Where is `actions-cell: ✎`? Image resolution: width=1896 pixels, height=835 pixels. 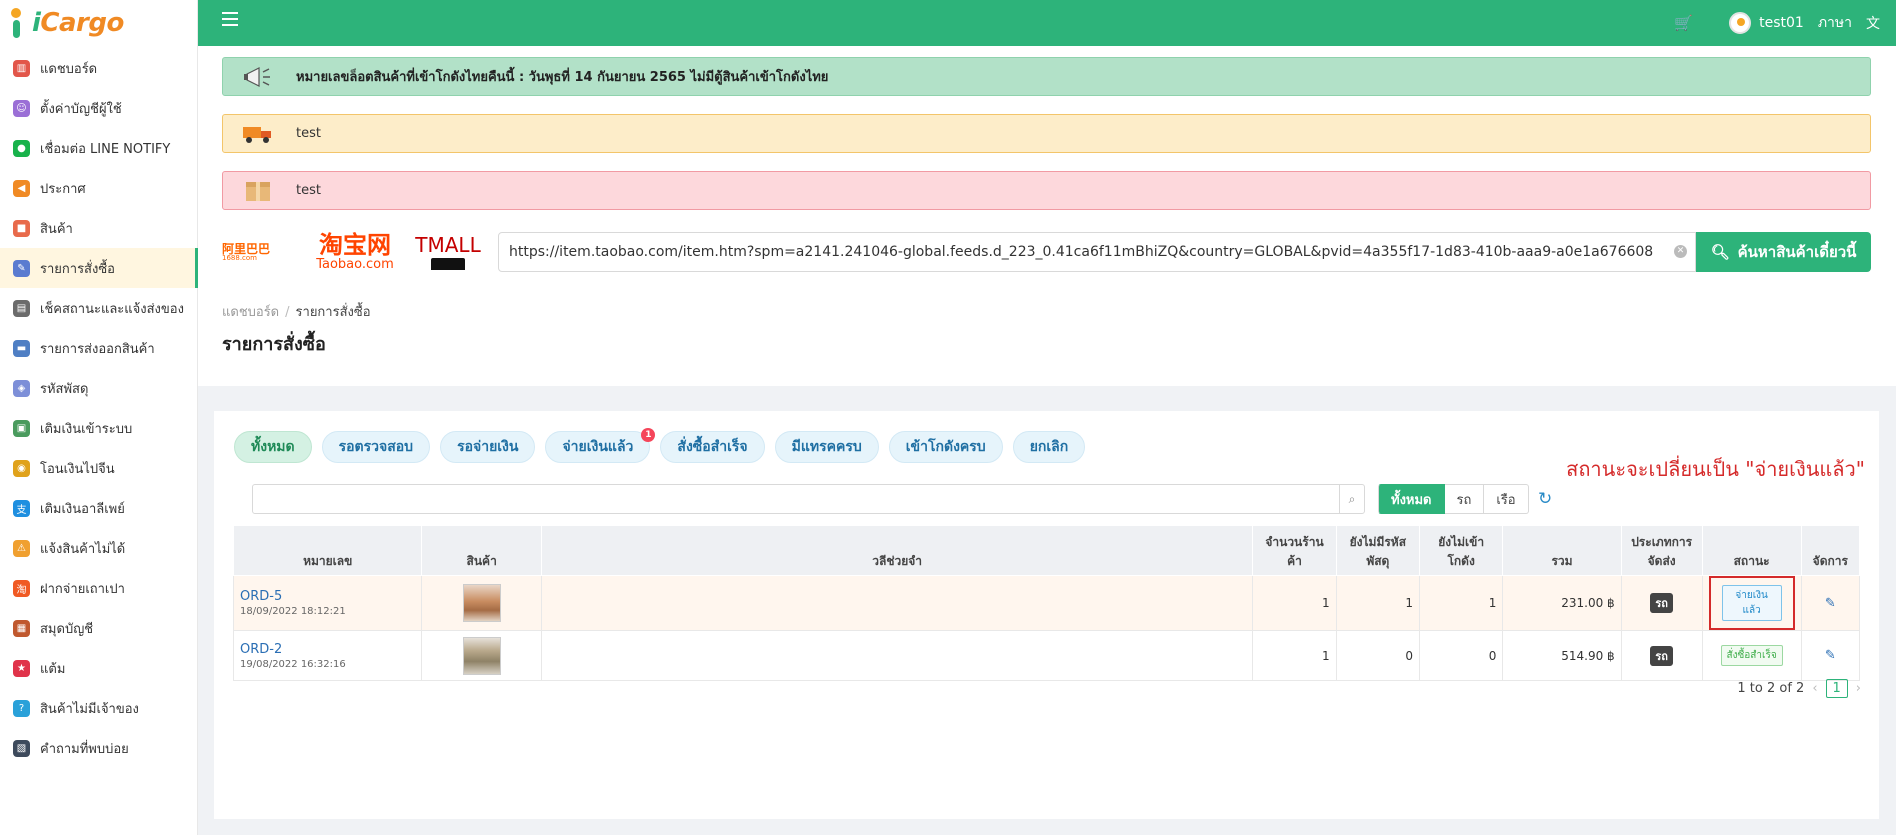
actions-cell: ✎ is located at coordinates (1831, 655).